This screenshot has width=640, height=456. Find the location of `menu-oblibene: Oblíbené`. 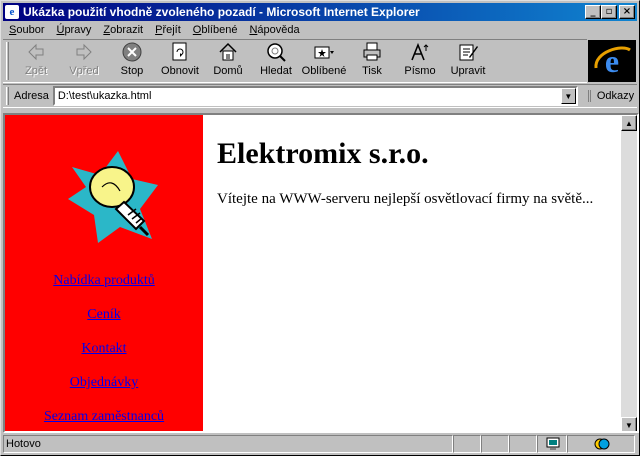

menu-oblibene: Oblíbené is located at coordinates (215, 30).